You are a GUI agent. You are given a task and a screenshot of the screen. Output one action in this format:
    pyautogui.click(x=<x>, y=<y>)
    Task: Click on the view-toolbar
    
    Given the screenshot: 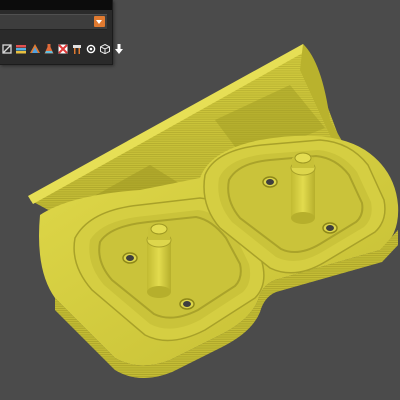 What is the action you would take?
    pyautogui.click(x=61, y=49)
    